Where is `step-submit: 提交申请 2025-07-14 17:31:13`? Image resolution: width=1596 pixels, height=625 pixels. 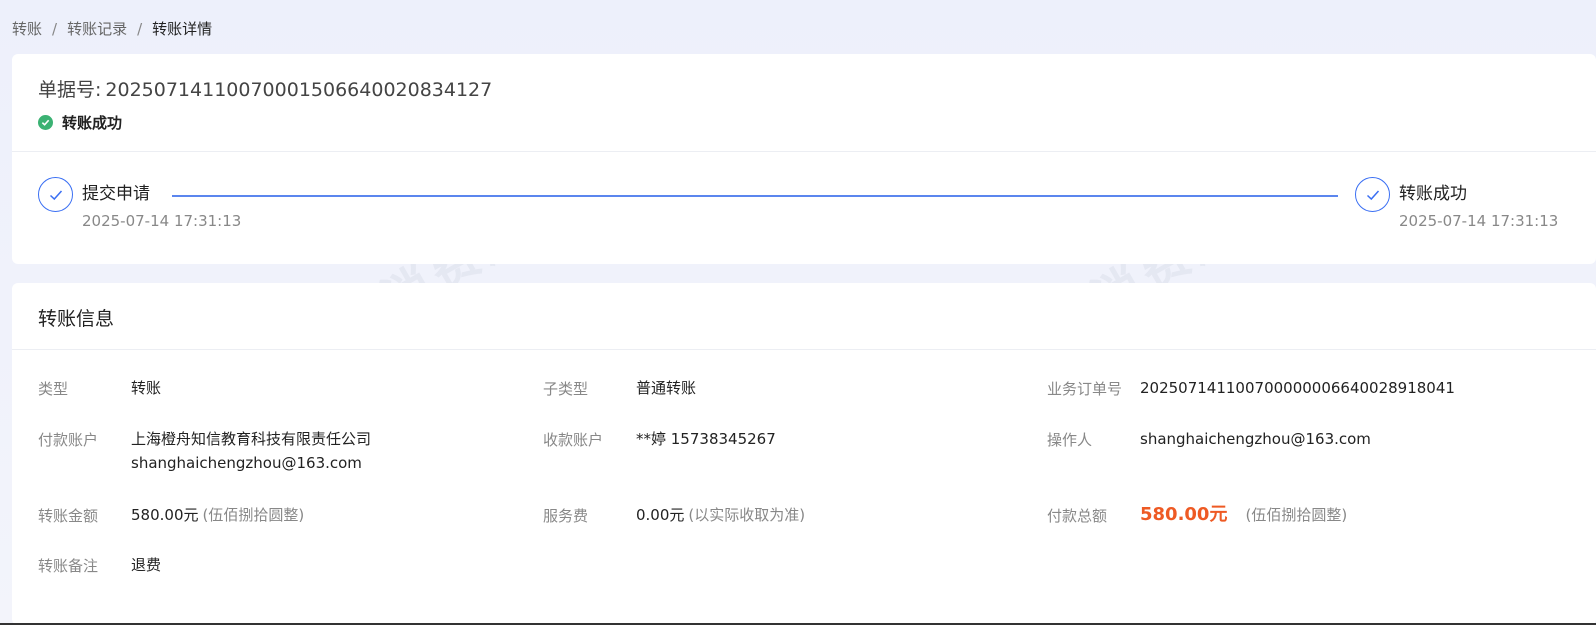
step-submit: 提交申请 2025-07-14 17:31:13 is located at coordinates (139, 203).